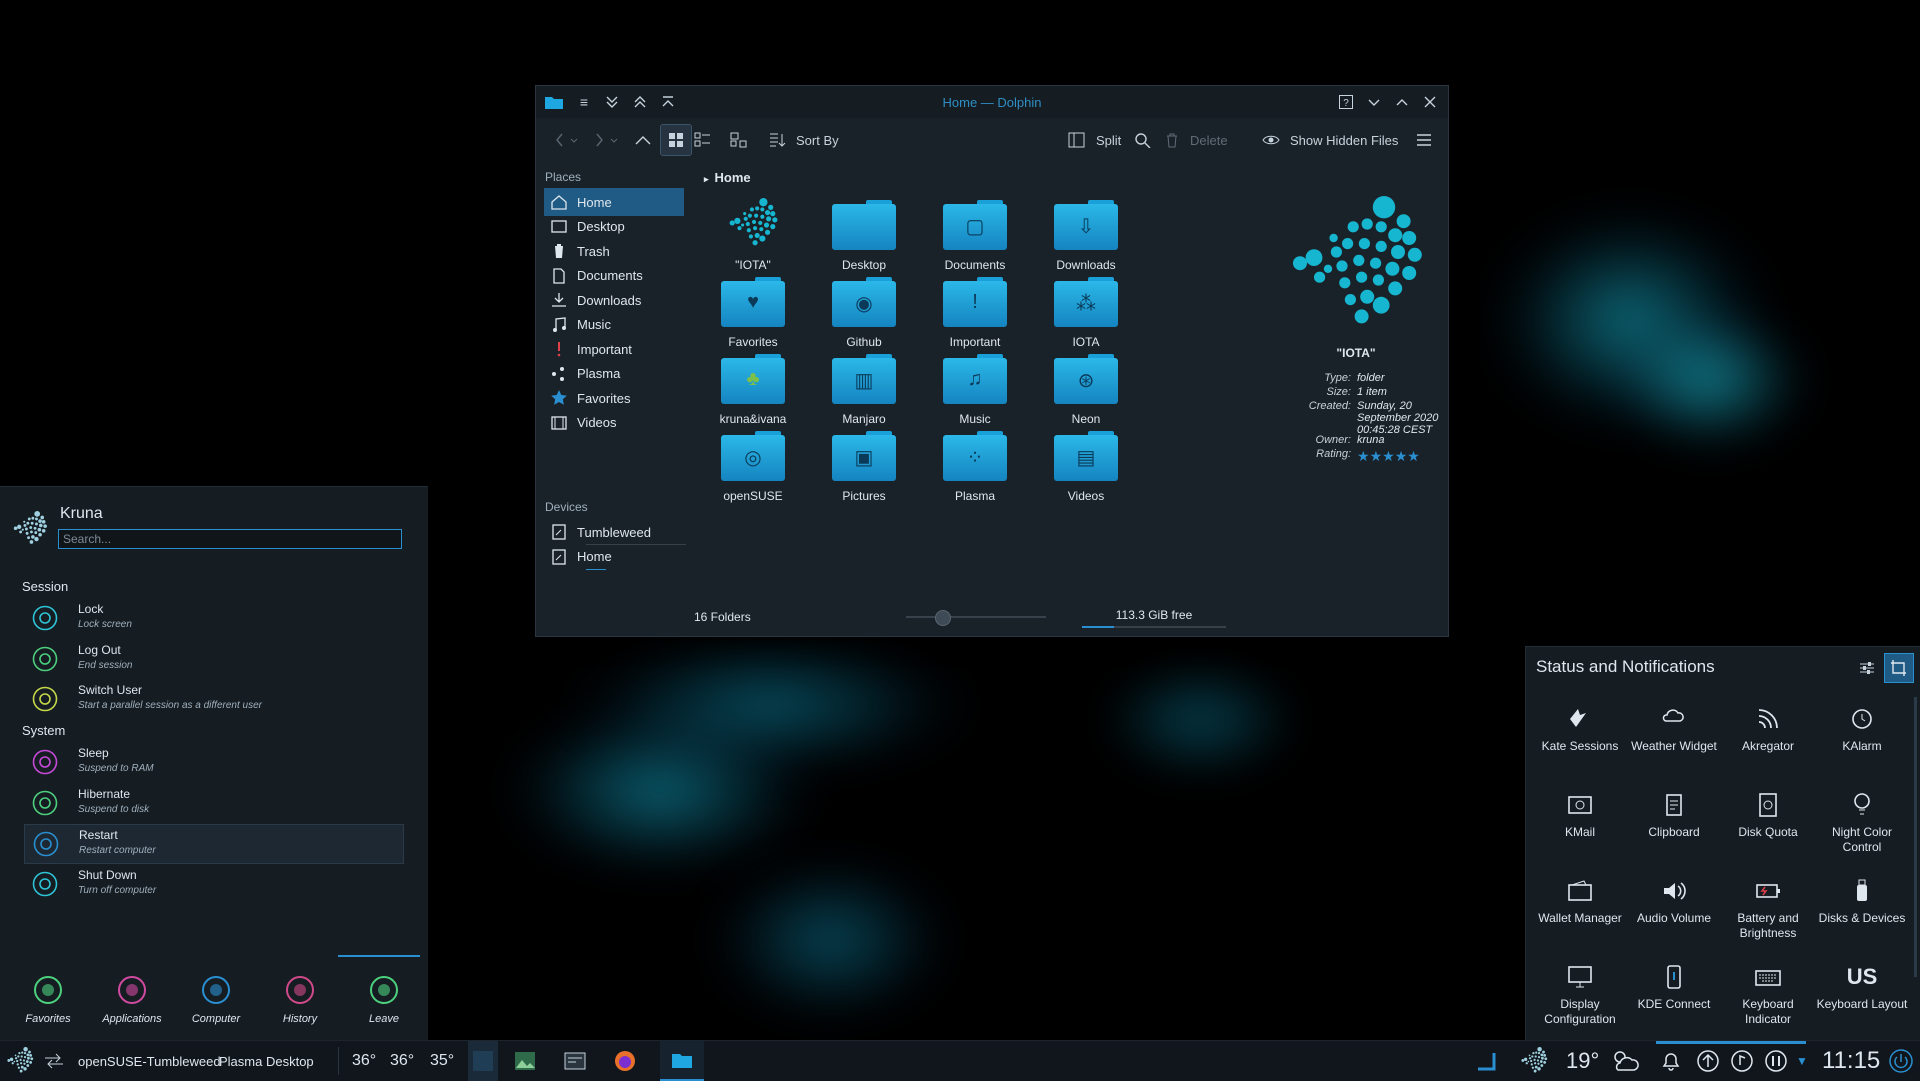 This screenshot has height=1081, width=1920. Describe the element at coordinates (864, 242) in the screenshot. I see `folder-item: Desktop` at that location.